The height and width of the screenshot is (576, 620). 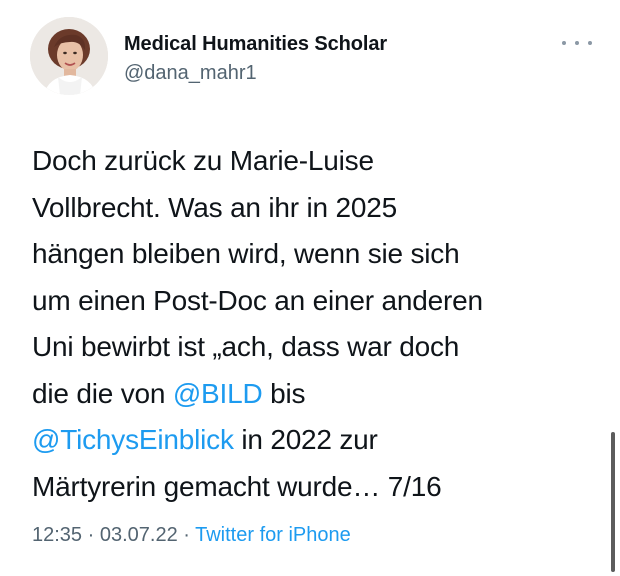 What do you see at coordinates (255, 44) in the screenshot?
I see `author-display-name: Medical Humanities Scholar` at bounding box center [255, 44].